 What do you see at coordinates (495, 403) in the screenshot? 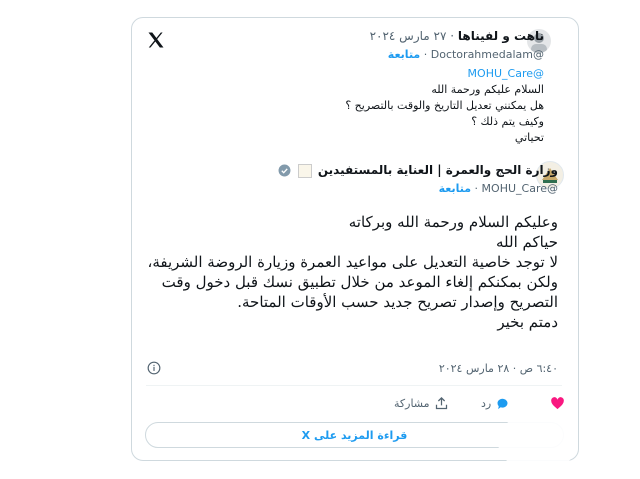
I see `reply-button: رد` at bounding box center [495, 403].